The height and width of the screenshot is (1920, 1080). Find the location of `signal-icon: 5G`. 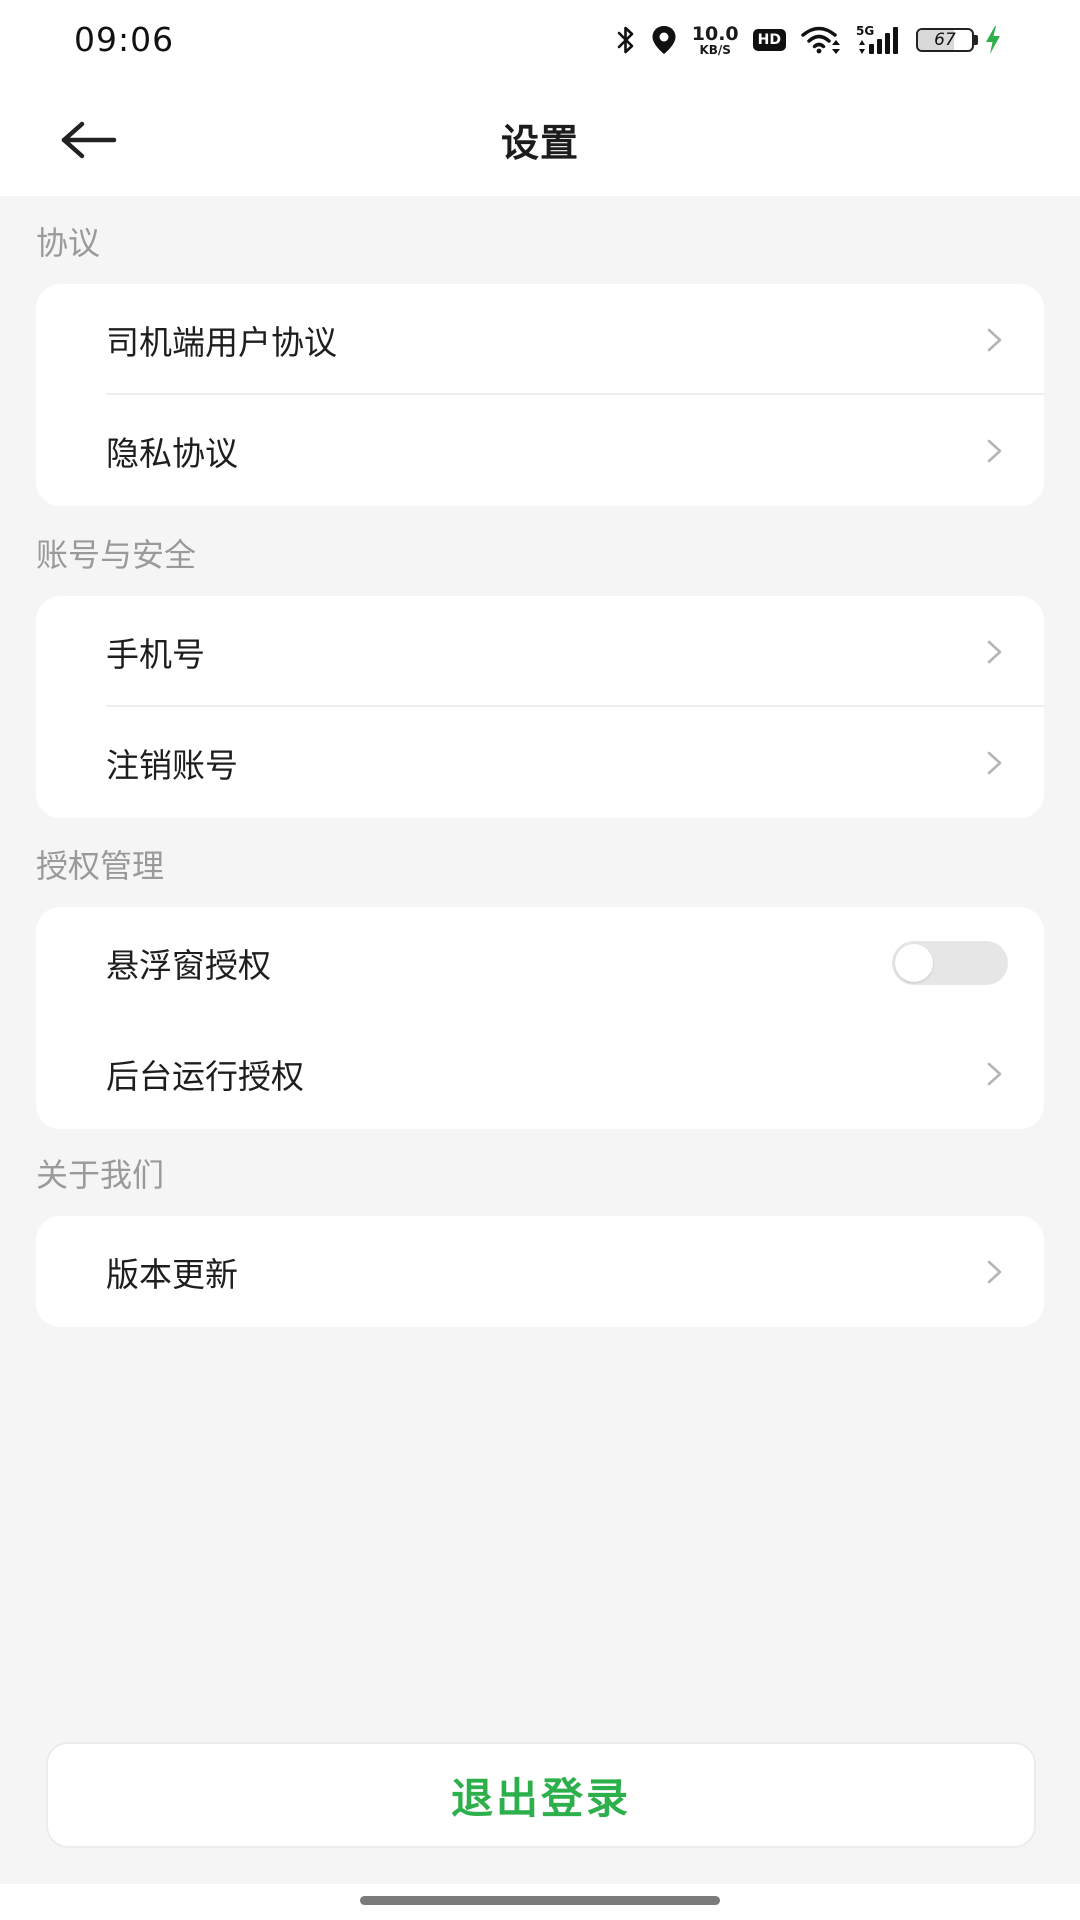

signal-icon: 5G is located at coordinates (879, 40).